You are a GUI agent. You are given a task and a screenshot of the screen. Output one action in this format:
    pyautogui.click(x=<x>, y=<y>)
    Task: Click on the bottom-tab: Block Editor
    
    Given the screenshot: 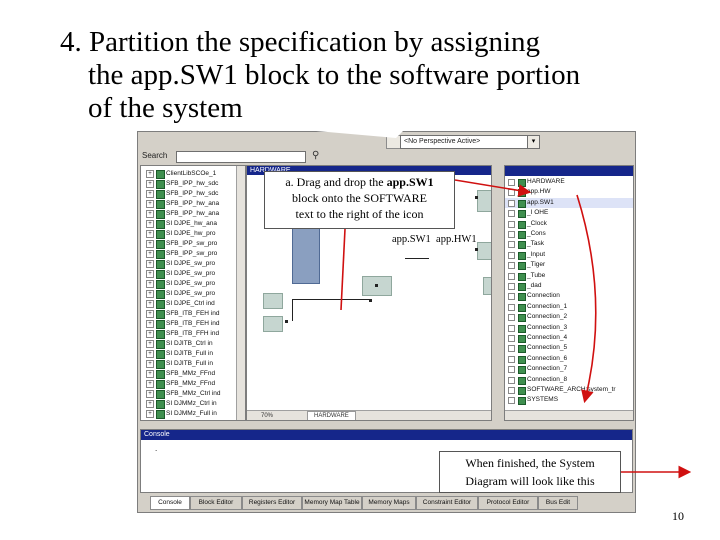 What is the action you would take?
    pyautogui.click(x=216, y=503)
    